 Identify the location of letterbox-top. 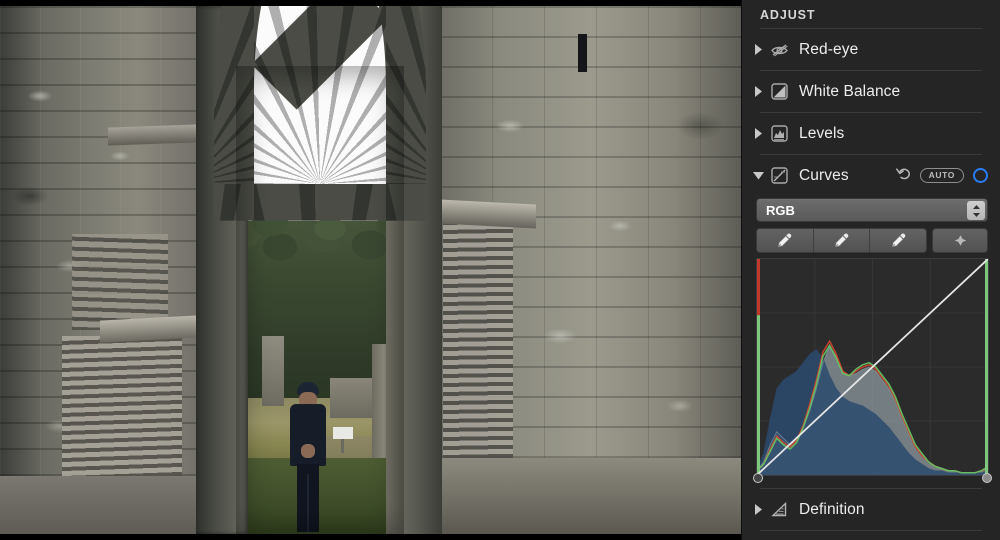
(370, 3).